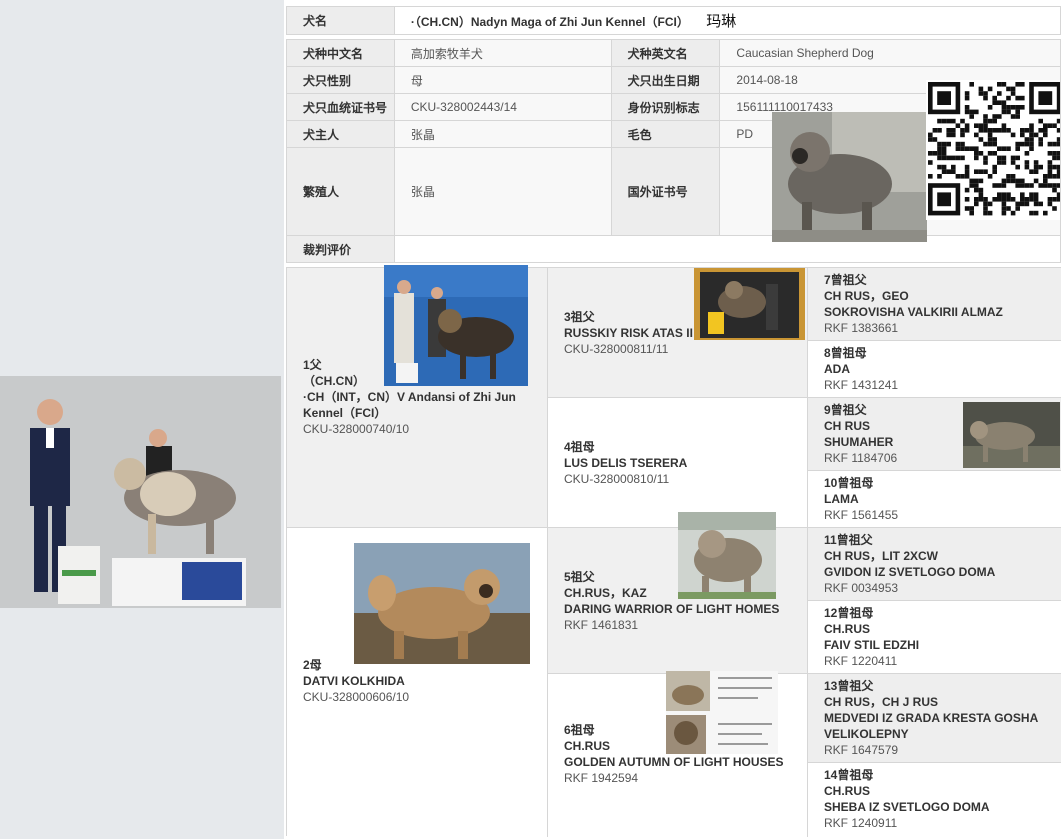 This screenshot has width=1061, height=839. What do you see at coordinates (861, 750) in the screenshot?
I see `gg13-reg: RKF 1647579` at bounding box center [861, 750].